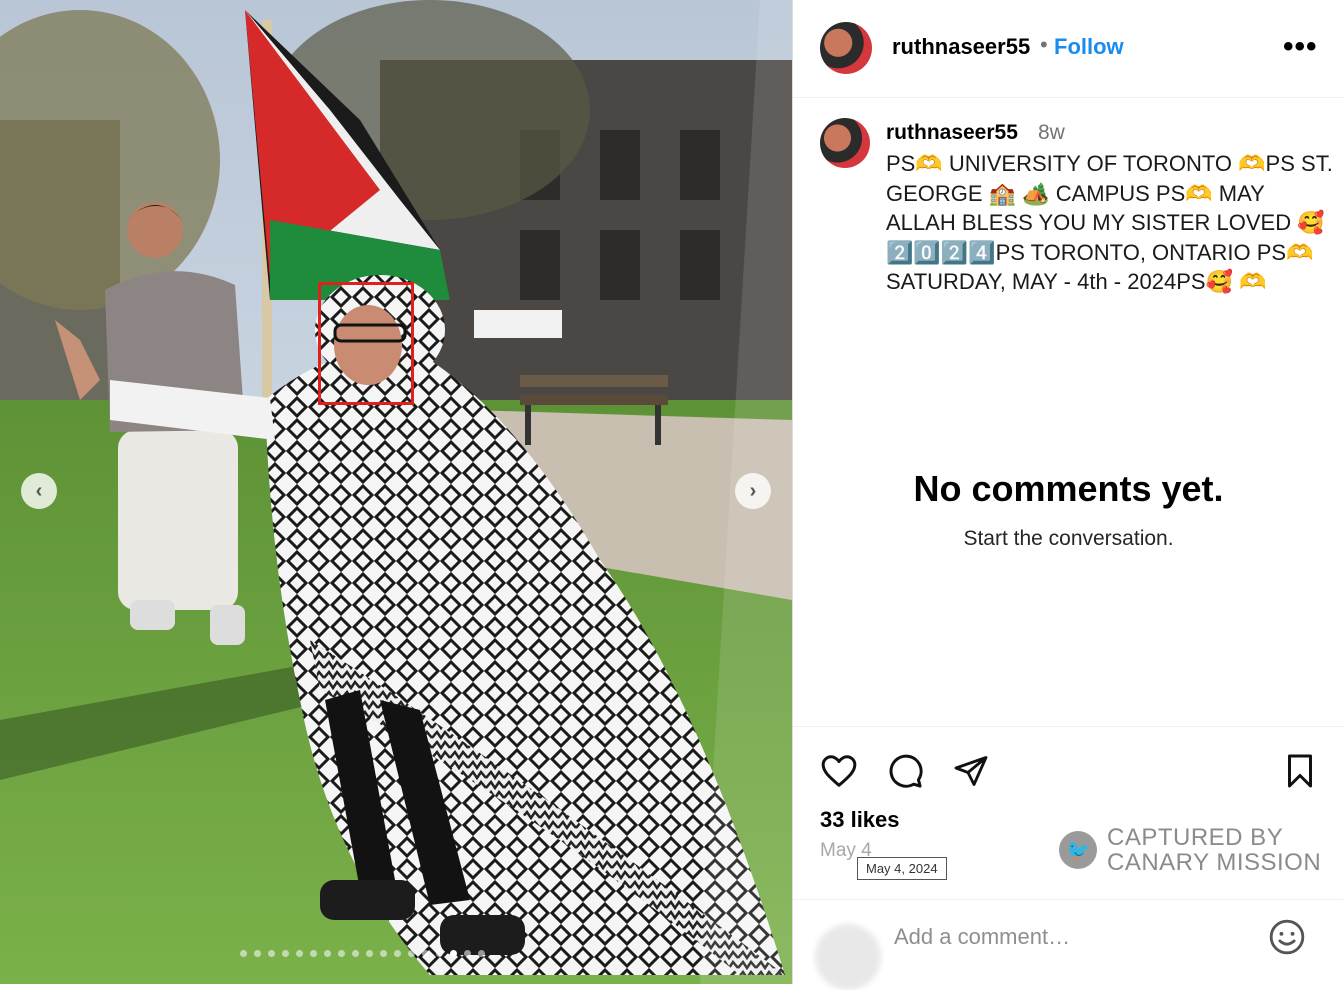 Image resolution: width=1343 pixels, height=990 pixels. Describe the element at coordinates (1195, 837) in the screenshot. I see `watermark-line1: CAPTURED BY` at that location.